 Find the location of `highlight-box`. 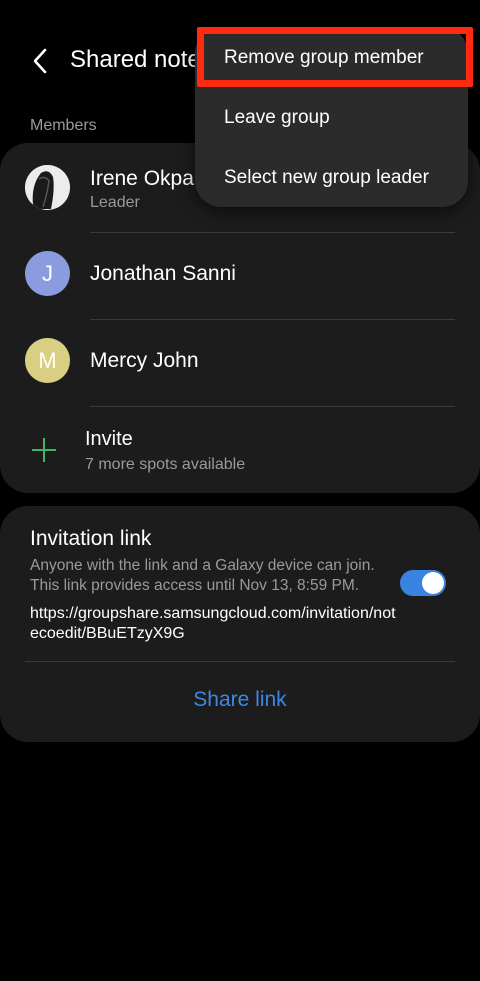

highlight-box is located at coordinates (335, 57).